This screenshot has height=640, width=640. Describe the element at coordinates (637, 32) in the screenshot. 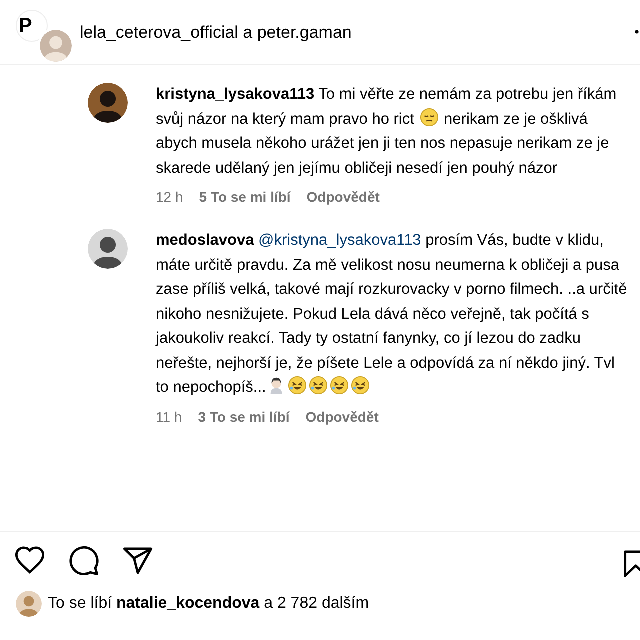

I see `more-options-icon` at that location.